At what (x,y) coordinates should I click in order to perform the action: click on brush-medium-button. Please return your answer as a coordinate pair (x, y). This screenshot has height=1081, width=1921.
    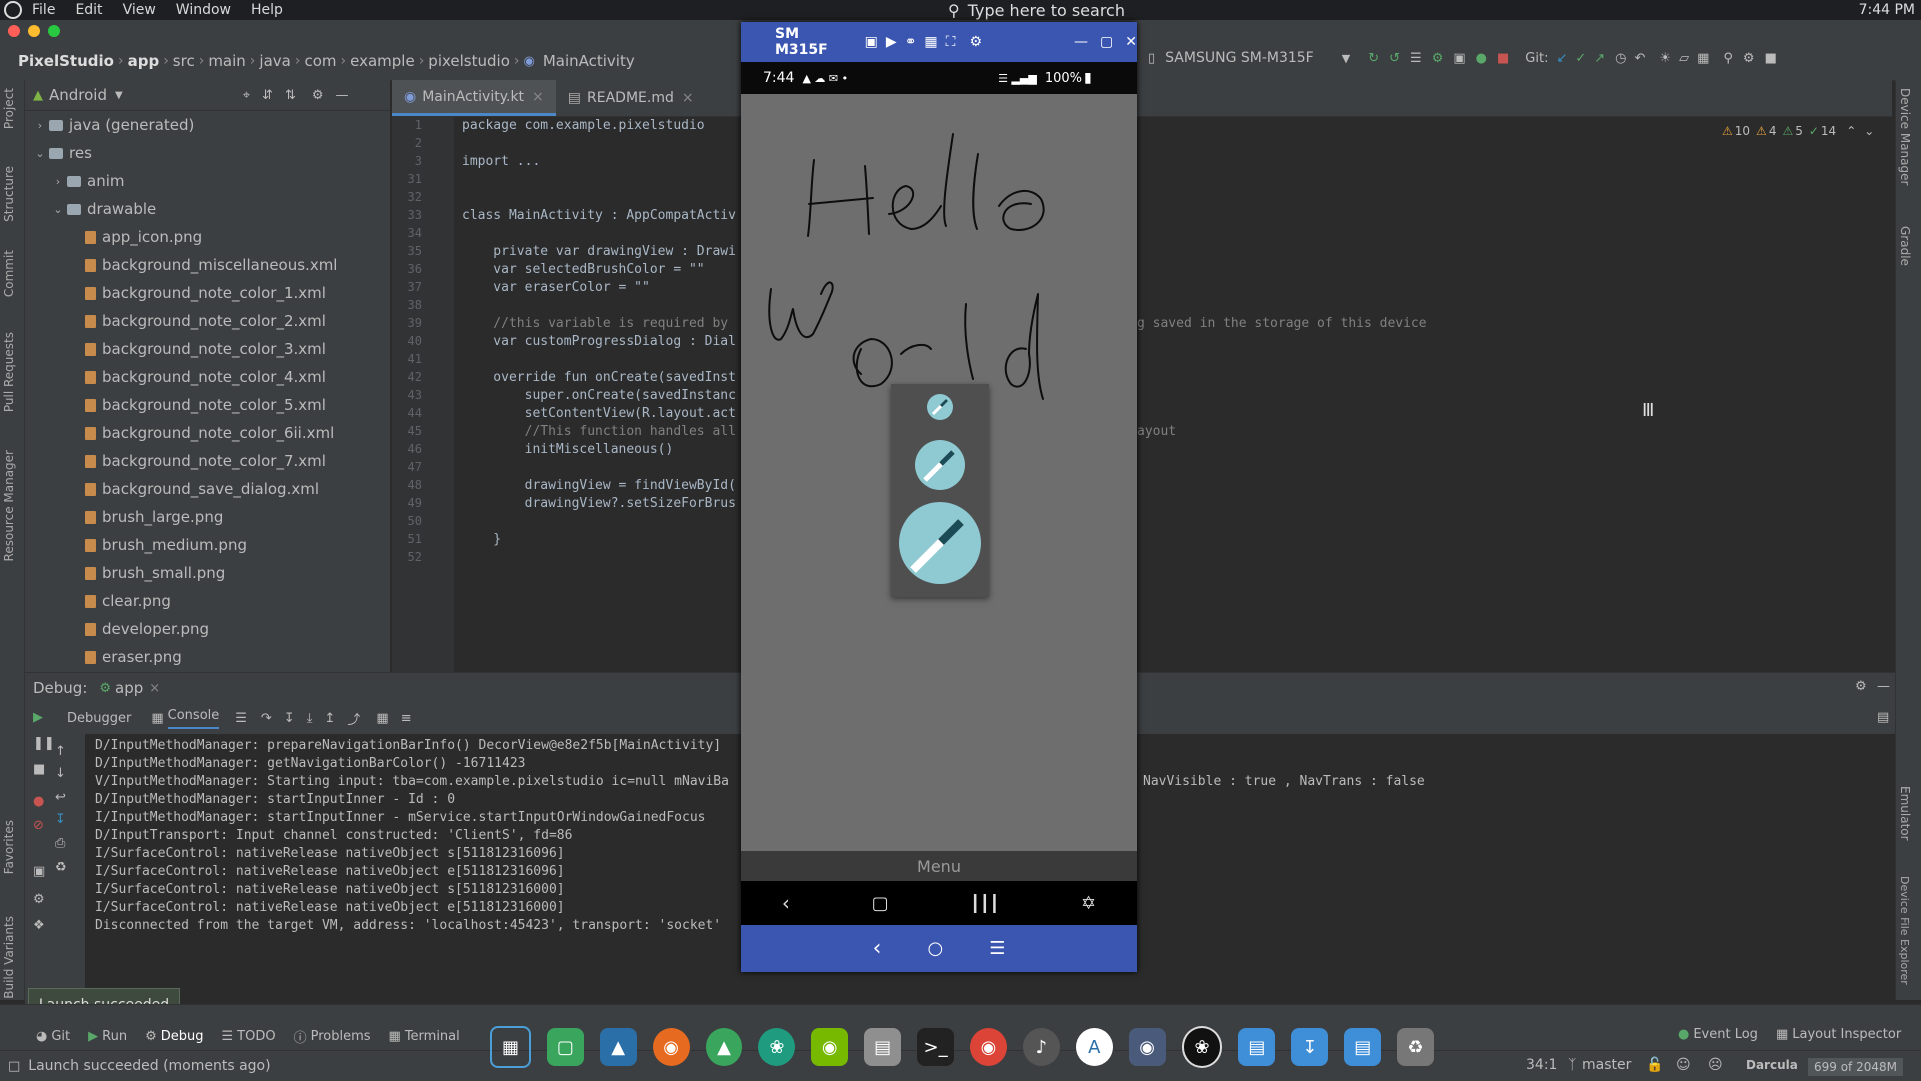
    Looking at the image, I should click on (940, 465).